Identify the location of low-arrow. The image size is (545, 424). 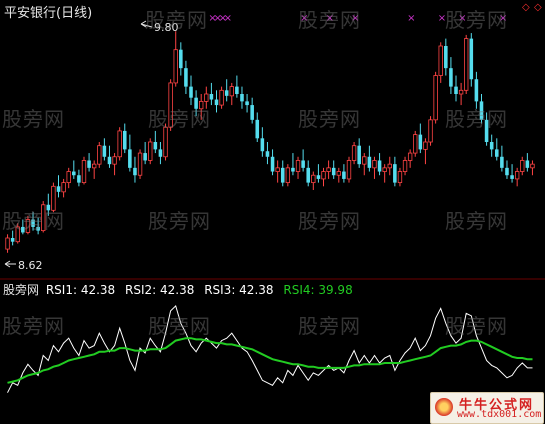
(10, 264).